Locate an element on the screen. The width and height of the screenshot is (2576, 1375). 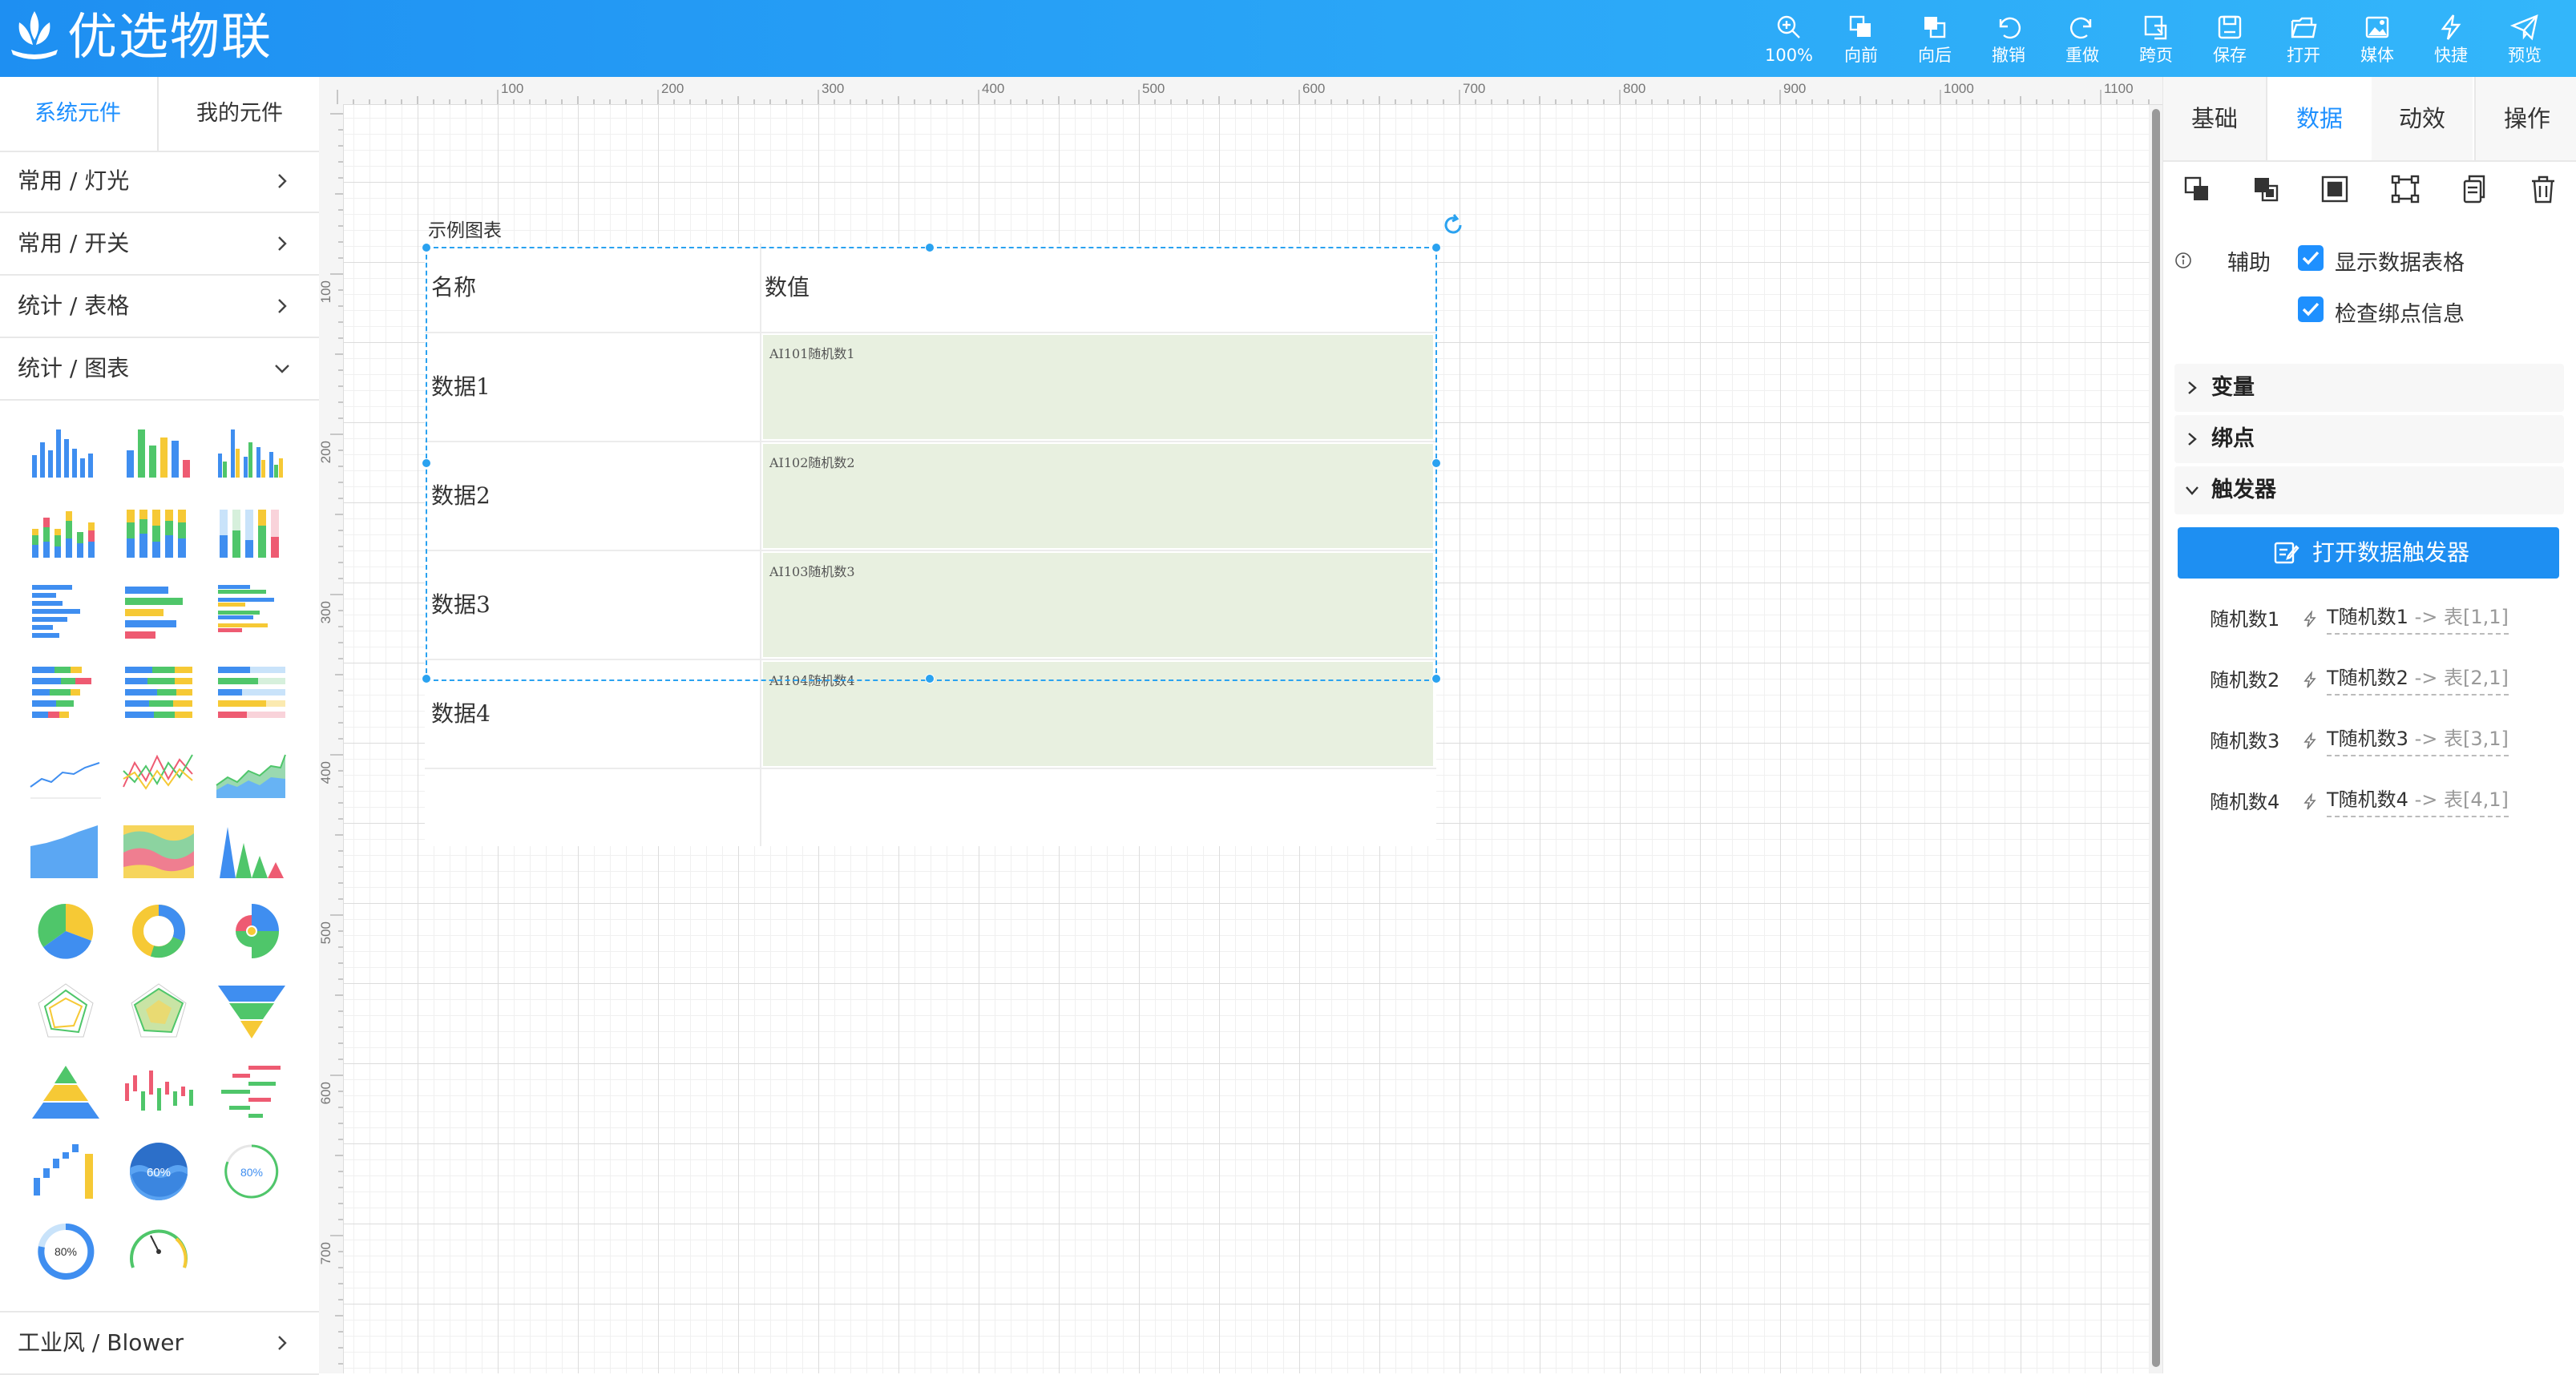
save-button: 保存 is located at coordinates (2230, 40).